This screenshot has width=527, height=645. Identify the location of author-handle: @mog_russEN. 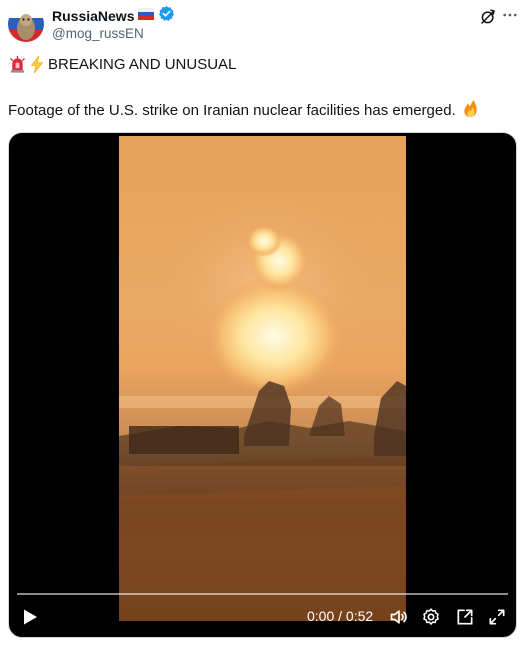
(113, 33).